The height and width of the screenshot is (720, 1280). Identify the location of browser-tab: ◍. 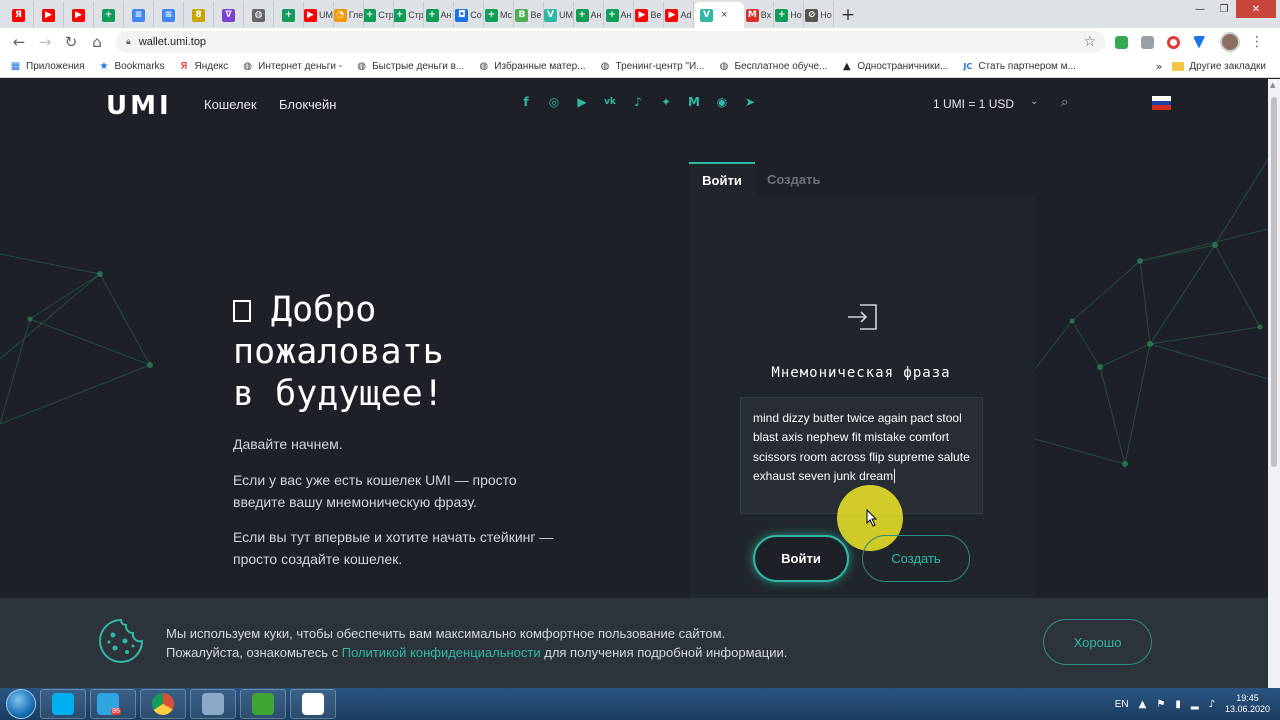
(259, 15).